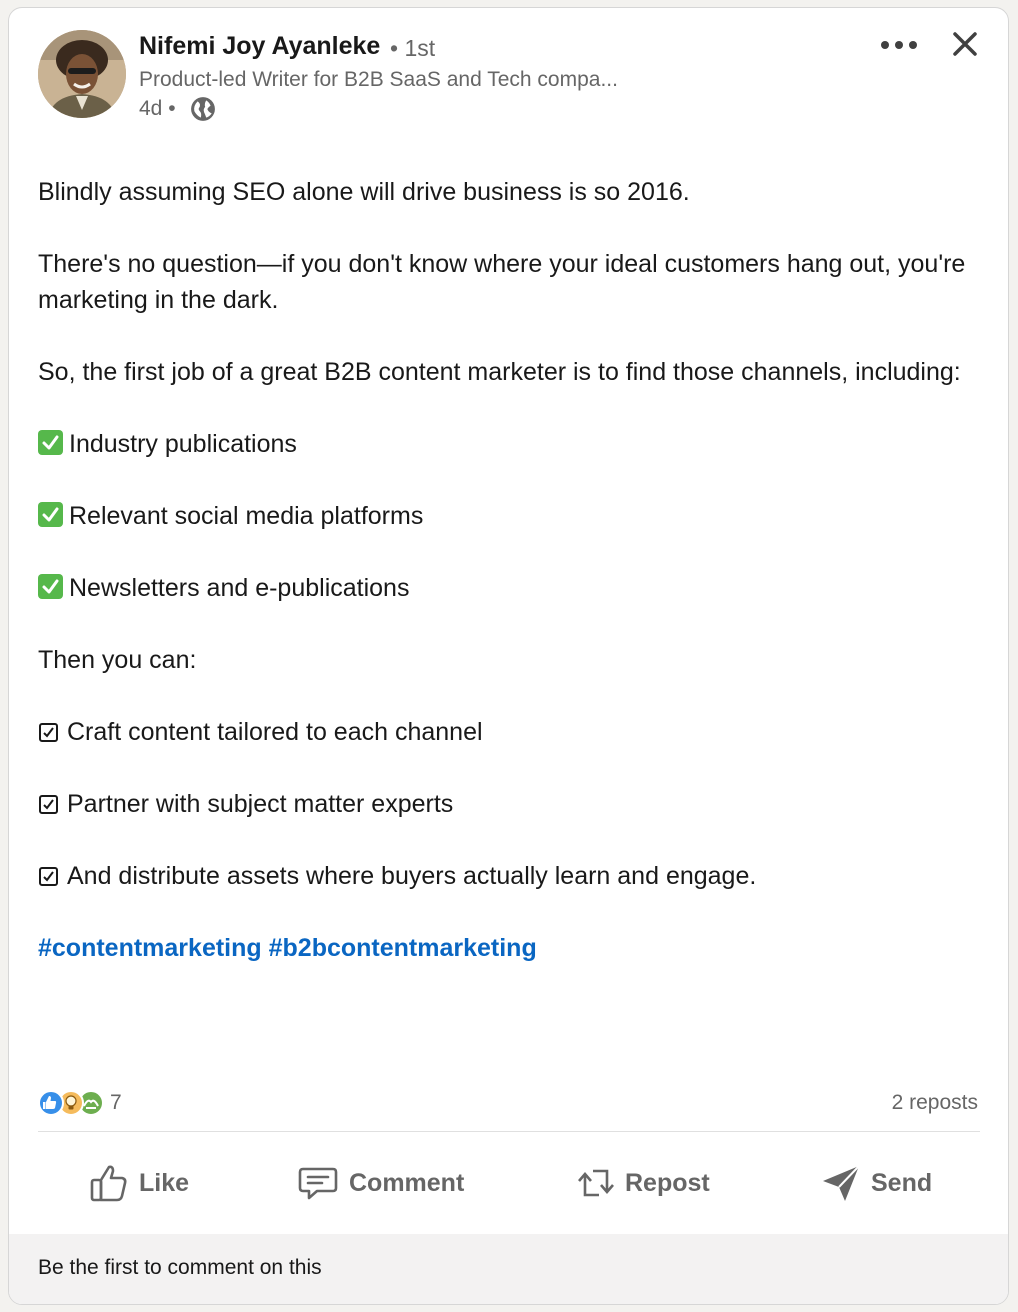  What do you see at coordinates (596, 1183) in the screenshot?
I see `repost-icon` at bounding box center [596, 1183].